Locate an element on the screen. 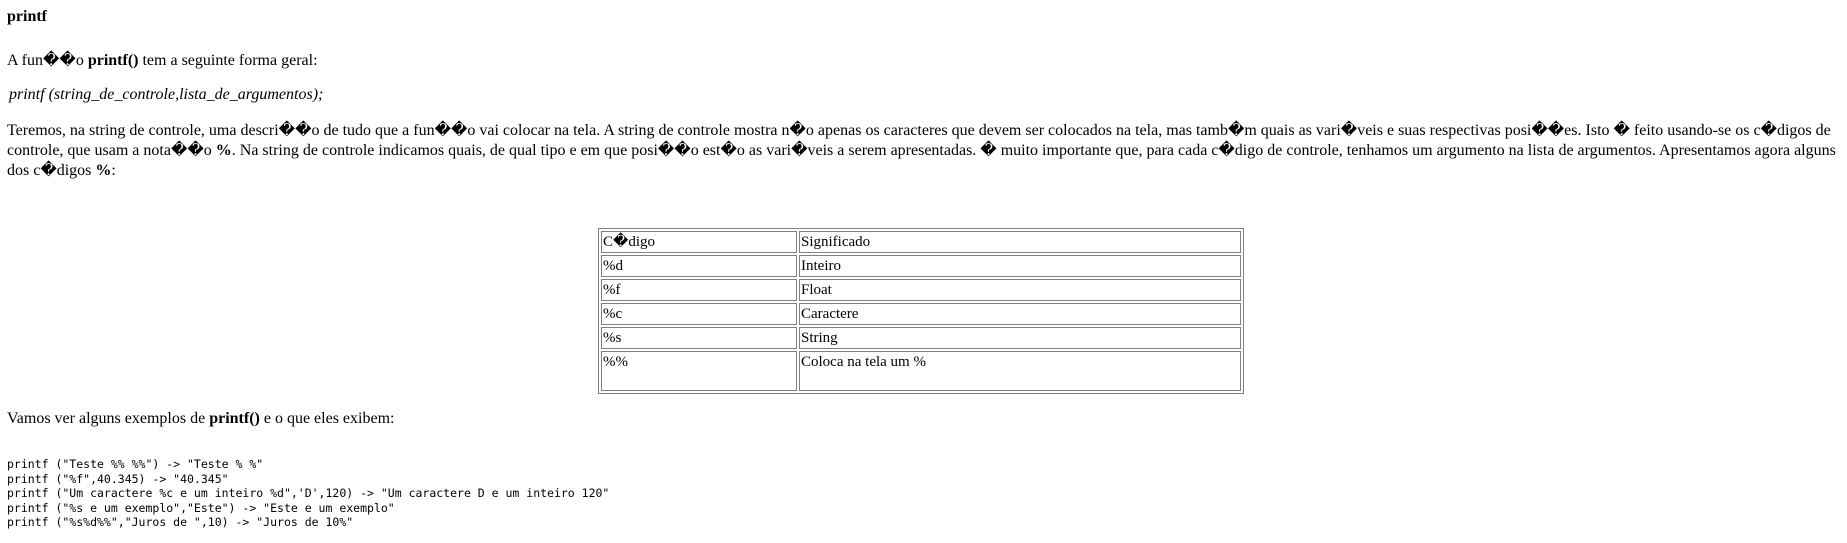 The image size is (1847, 543). table-header-meaning: Significado is located at coordinates (1020, 242).